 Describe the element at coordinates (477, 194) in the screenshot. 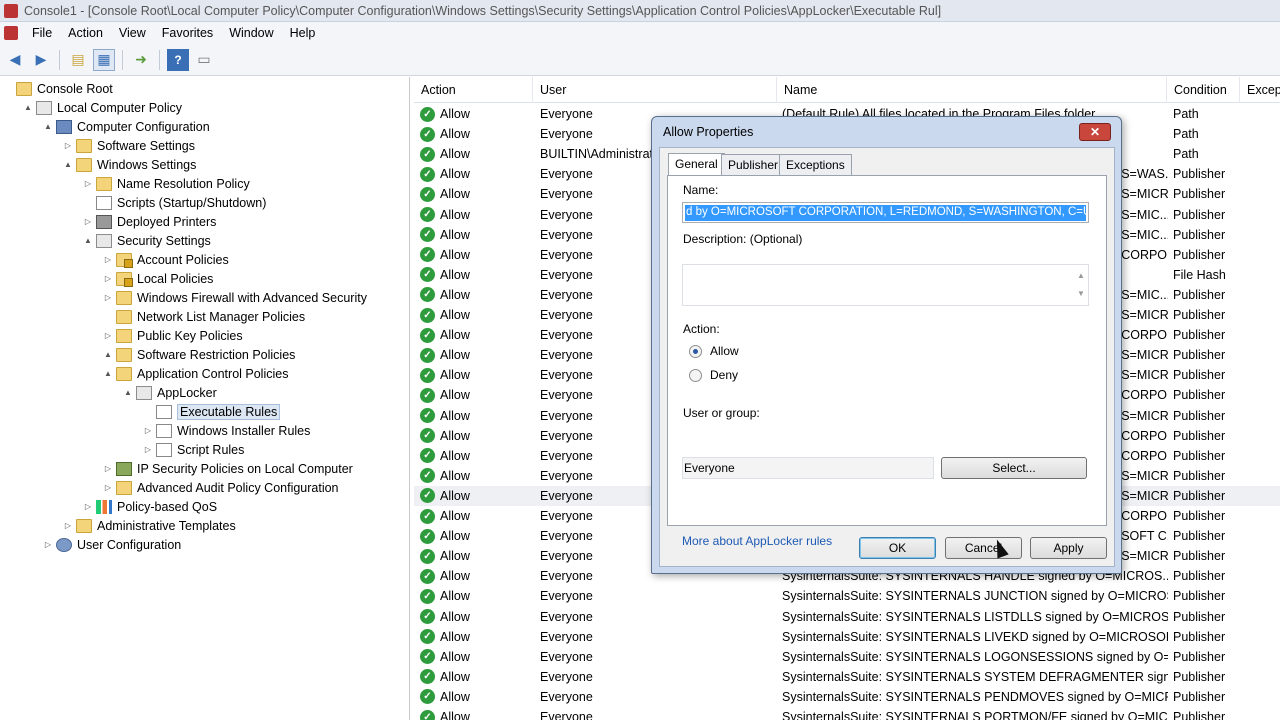

I see `action-cell: ✓ Allow` at that location.